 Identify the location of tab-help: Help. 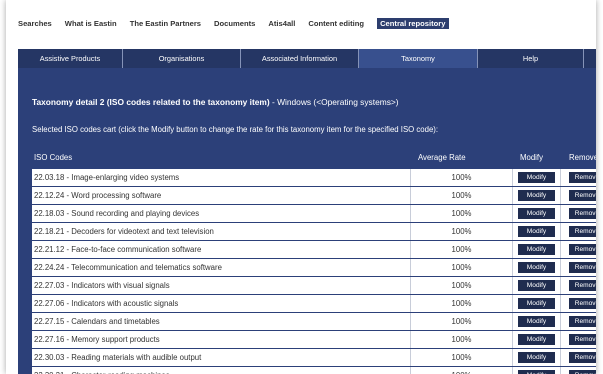
(531, 58).